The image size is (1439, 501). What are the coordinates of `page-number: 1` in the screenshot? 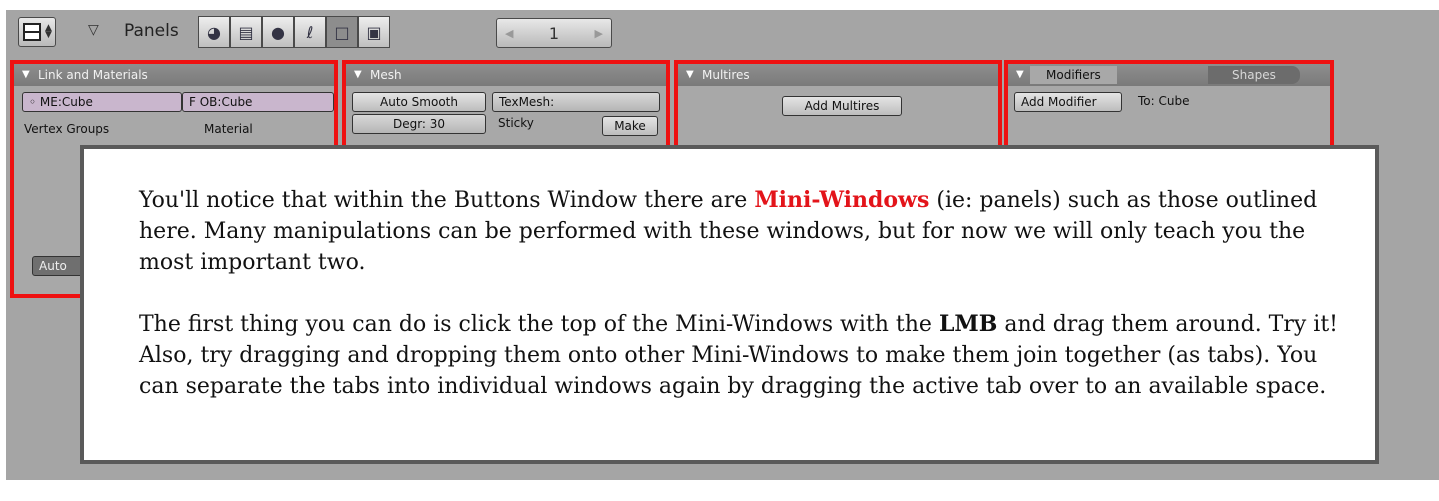 It's located at (554, 33).